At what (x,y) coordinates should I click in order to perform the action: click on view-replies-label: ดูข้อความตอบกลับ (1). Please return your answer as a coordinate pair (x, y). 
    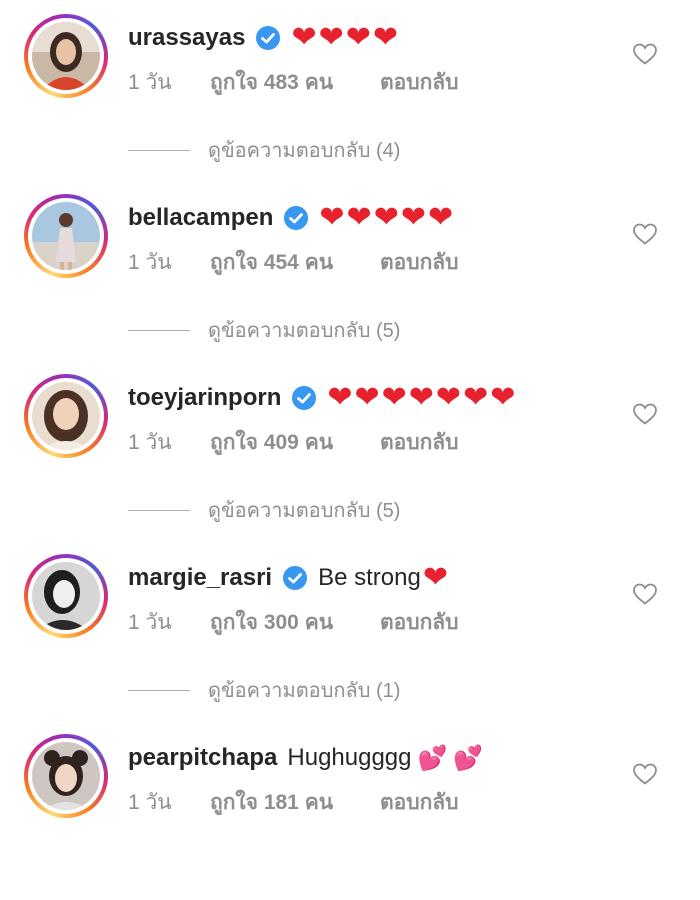
    Looking at the image, I should click on (304, 690).